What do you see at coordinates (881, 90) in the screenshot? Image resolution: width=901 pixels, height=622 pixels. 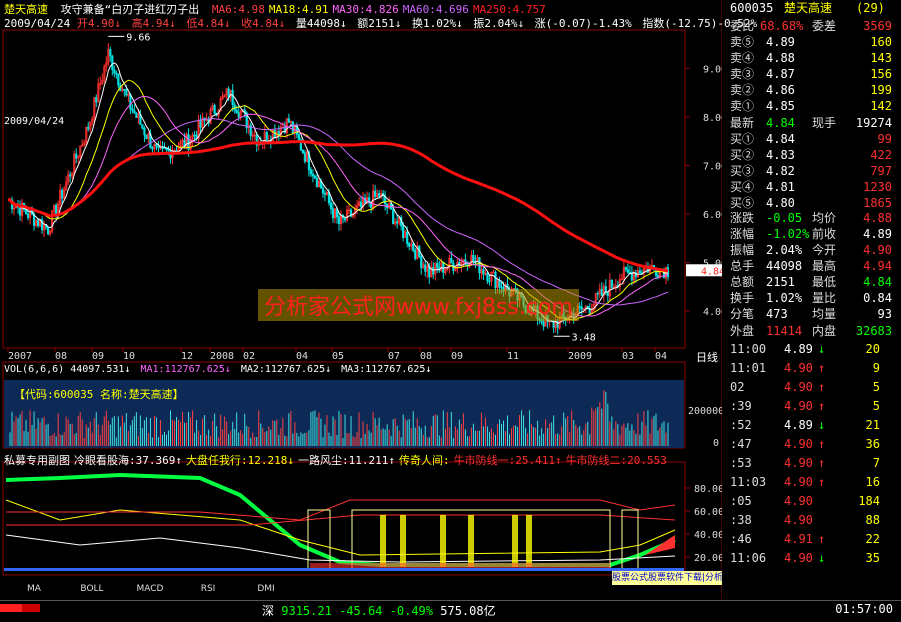 I see `ask-volume: 199` at bounding box center [881, 90].